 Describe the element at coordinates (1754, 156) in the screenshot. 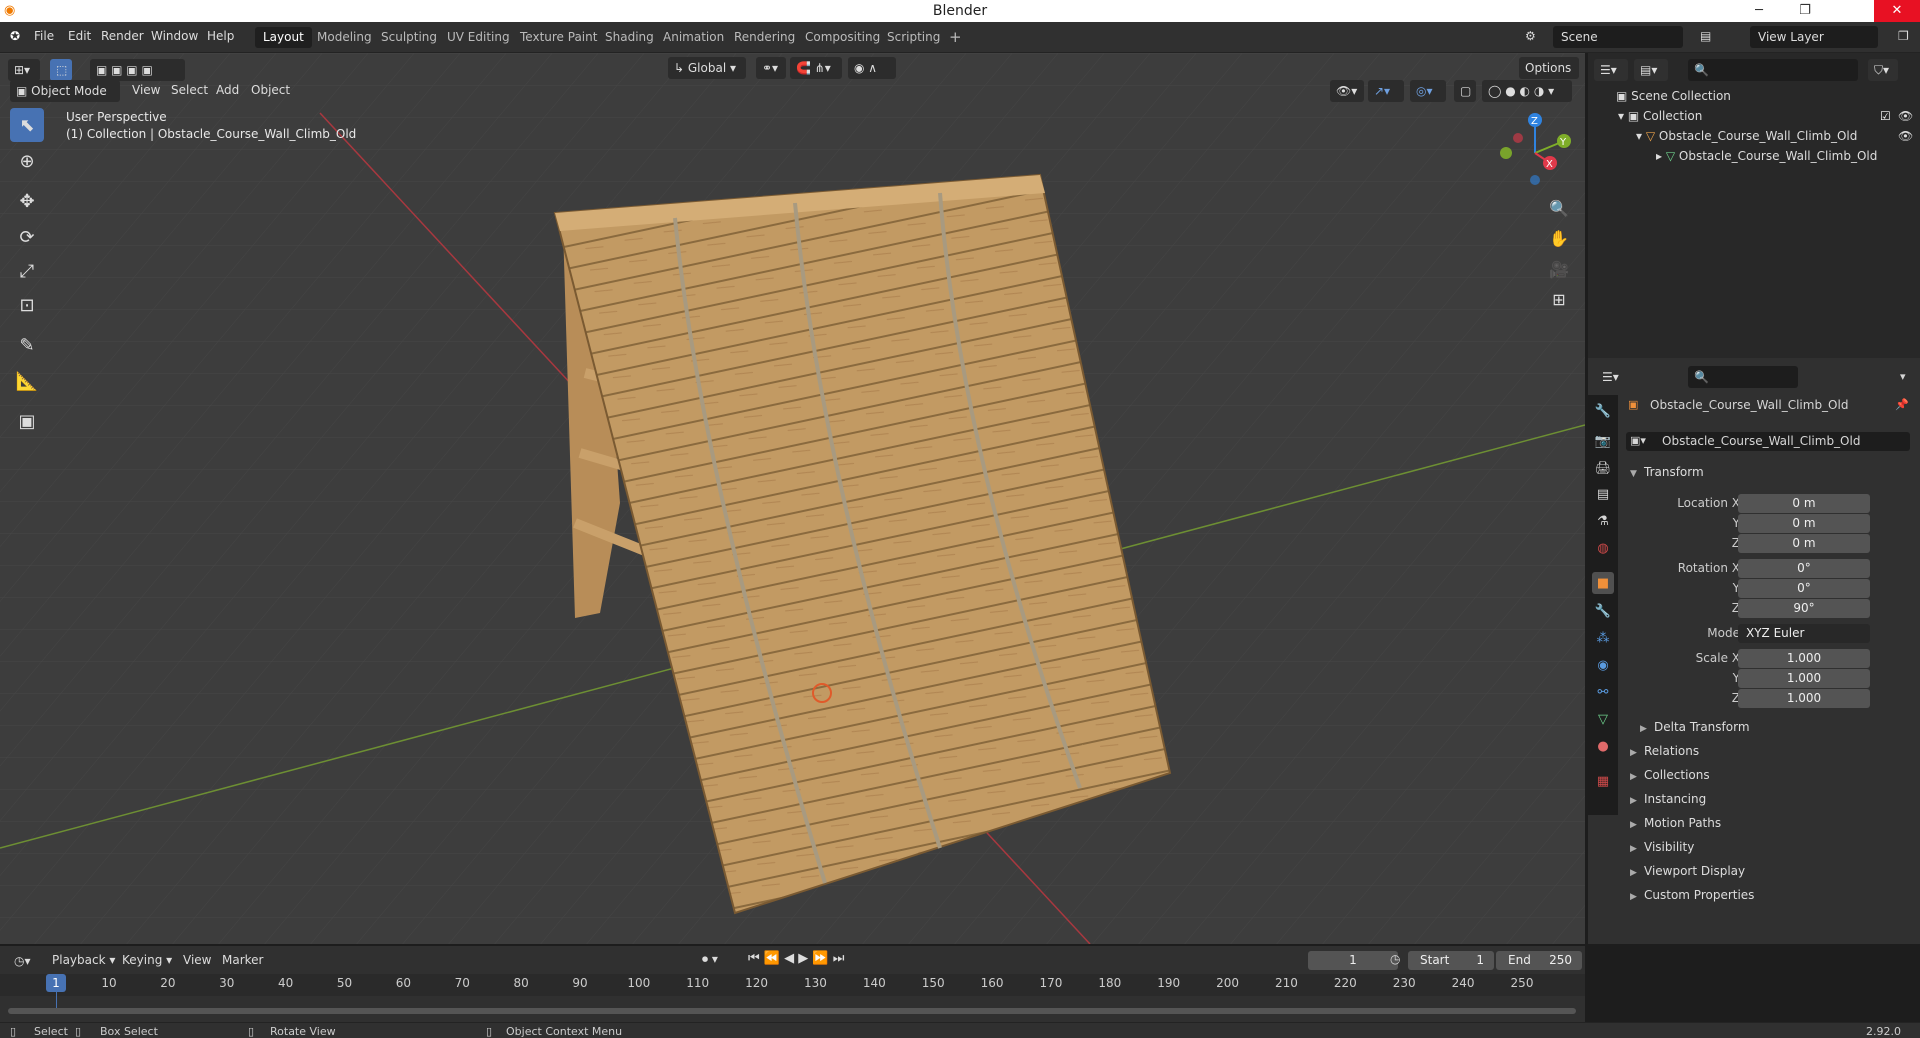

I see `outliner-mesh: ▸ ▽ Obstacle_Course_Wall_Climb_Old` at that location.